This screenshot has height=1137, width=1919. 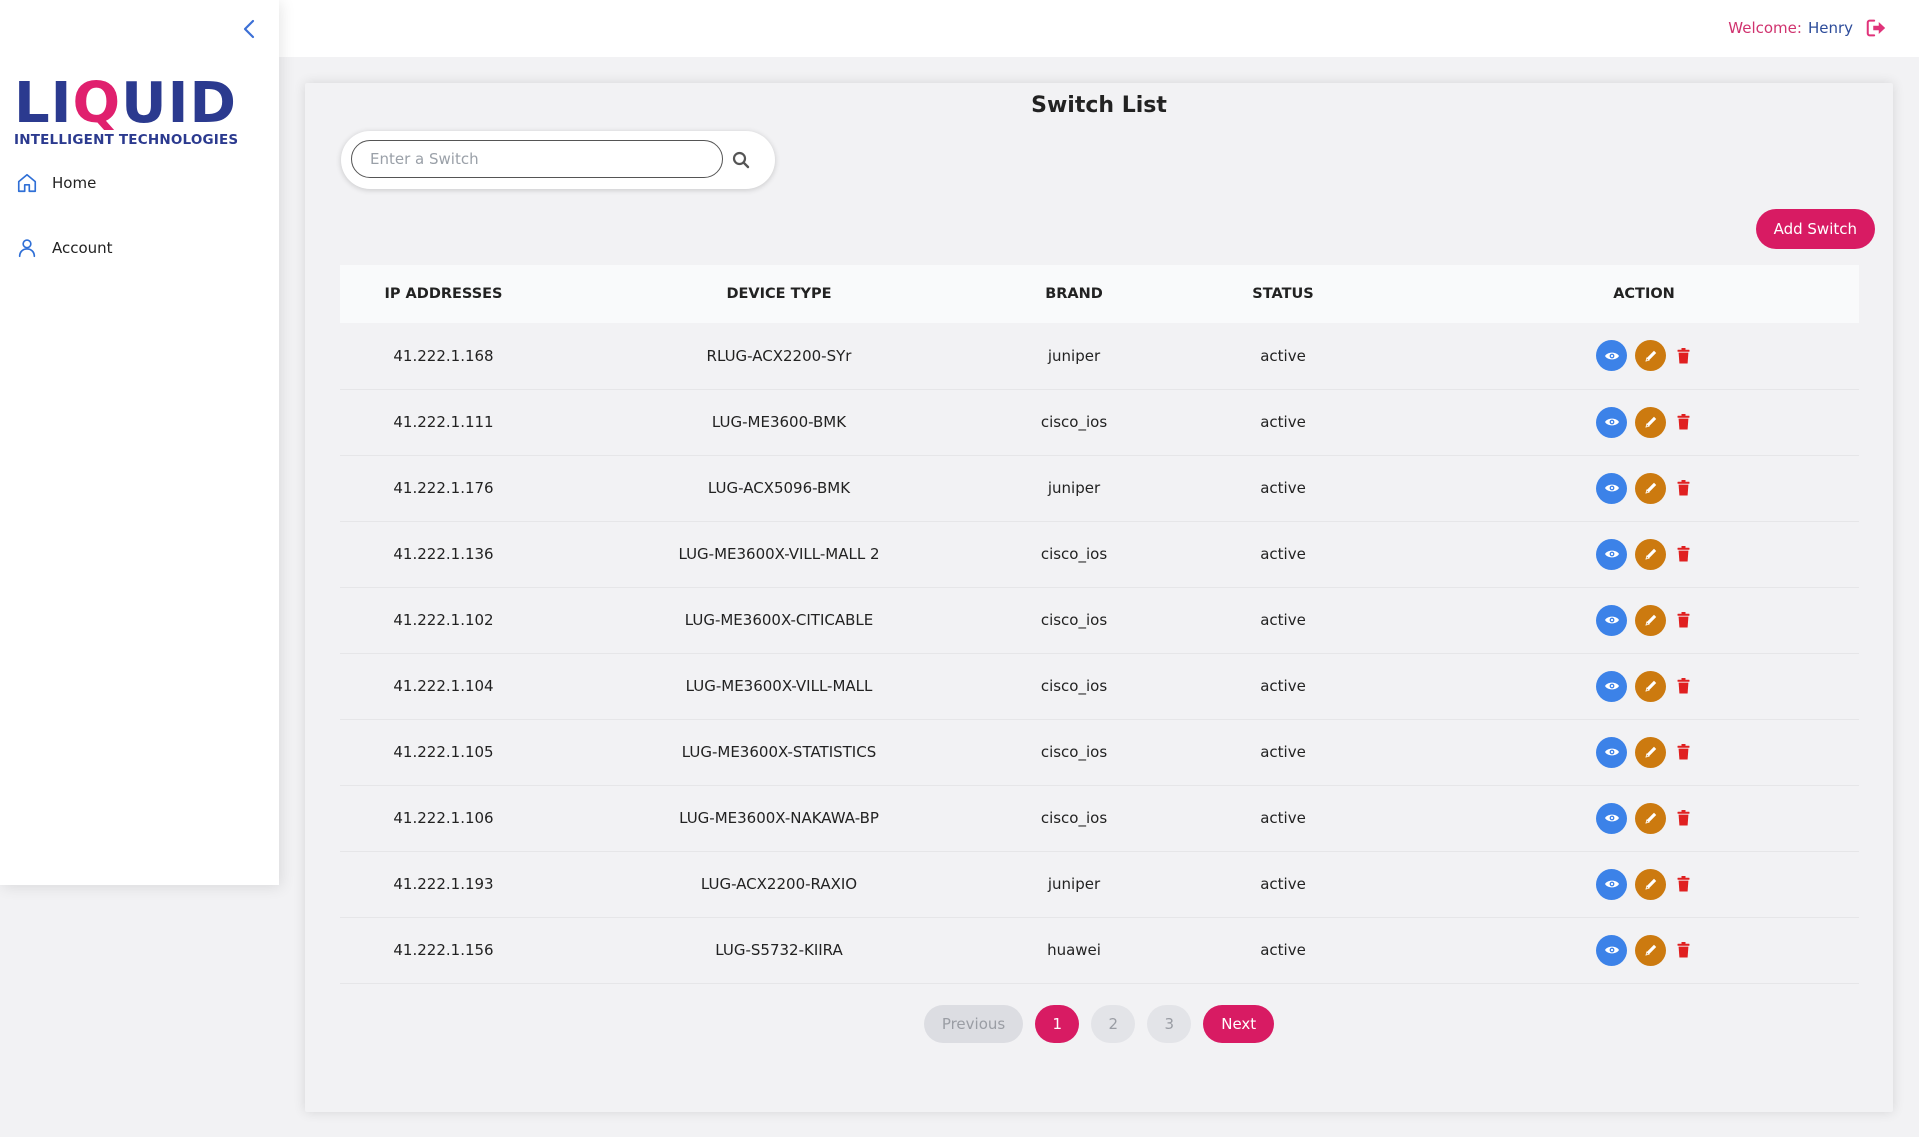 I want to click on add-switch-button: Add Switch, so click(x=1815, y=229).